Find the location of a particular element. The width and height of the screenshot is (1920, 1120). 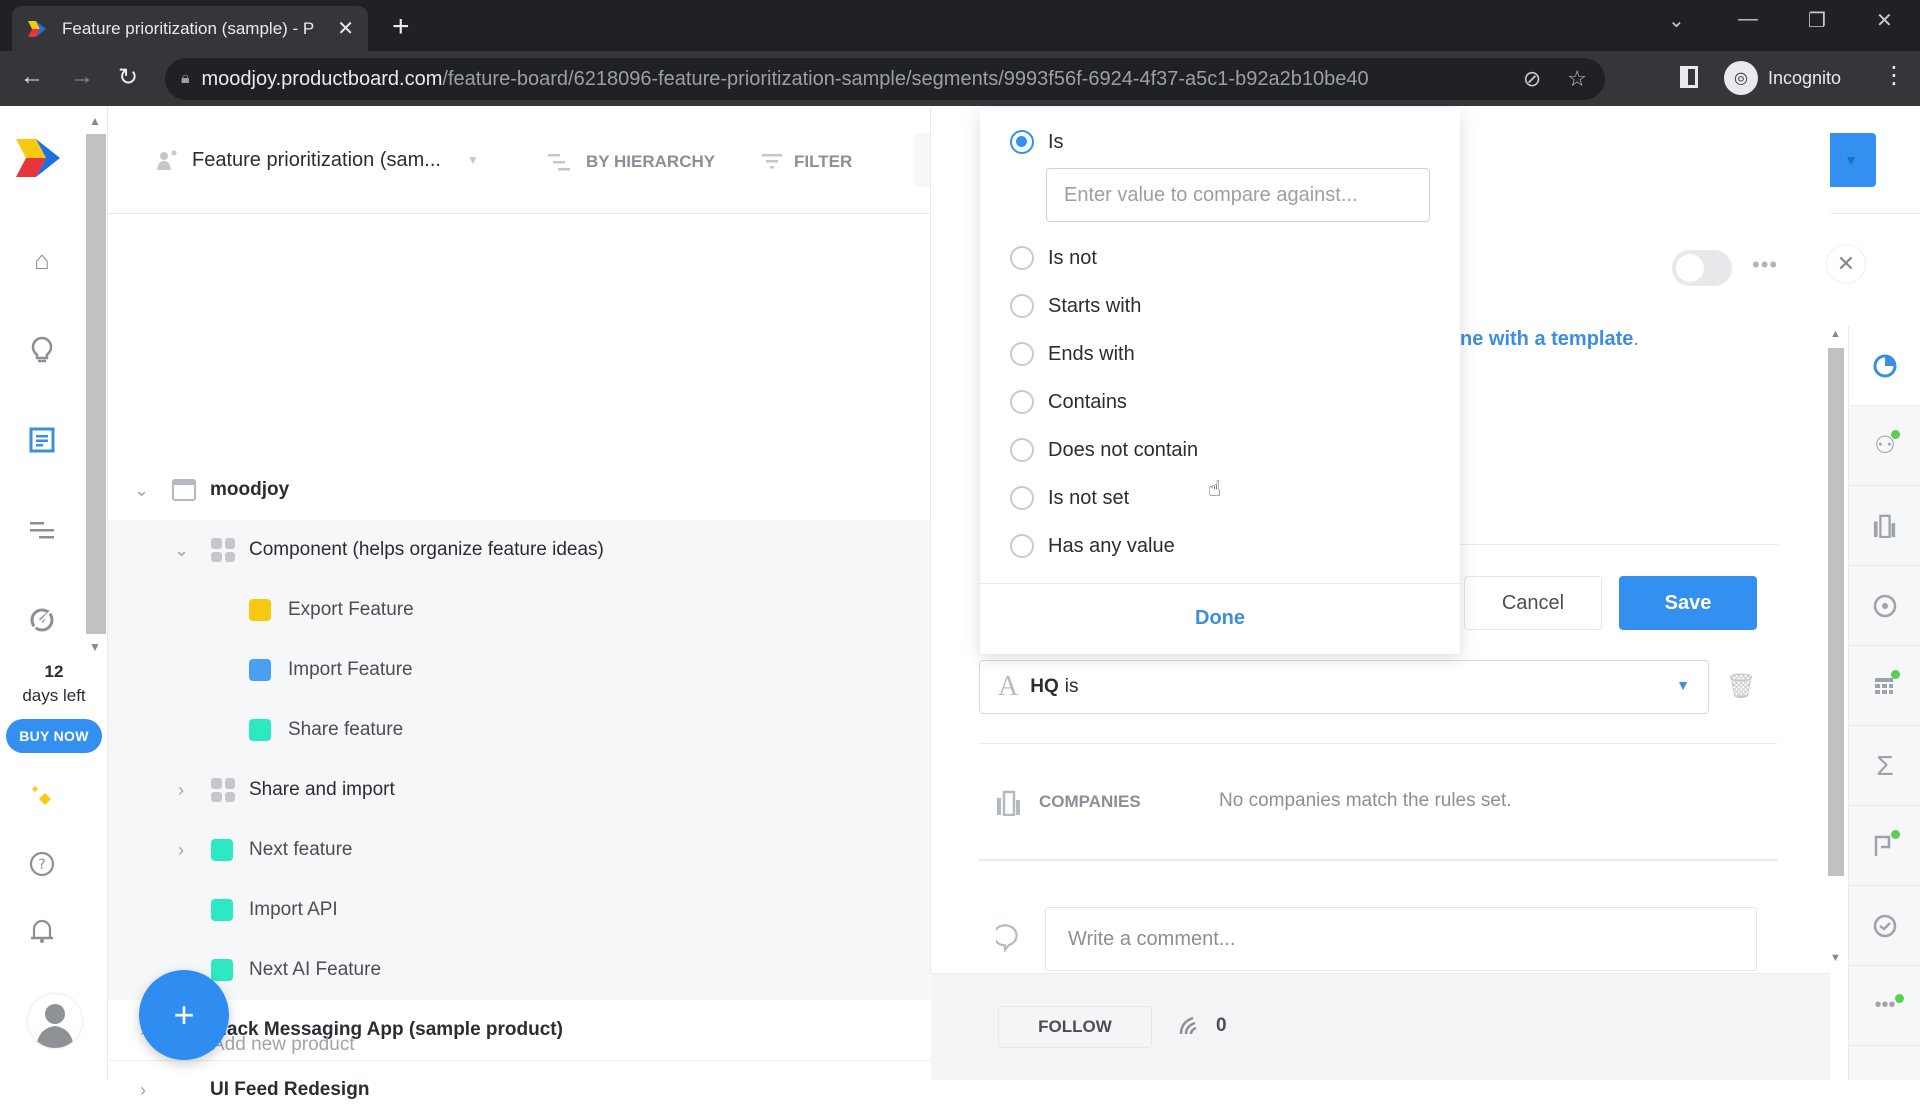

tree-row-product: ⌄ moodjoy is located at coordinates (519, 490).